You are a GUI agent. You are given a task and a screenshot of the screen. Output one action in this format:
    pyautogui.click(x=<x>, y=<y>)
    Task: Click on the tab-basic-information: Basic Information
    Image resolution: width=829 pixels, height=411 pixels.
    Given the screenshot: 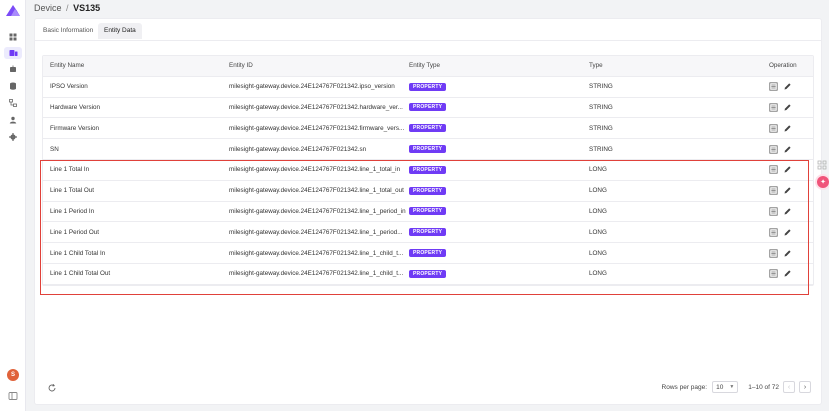 What is the action you would take?
    pyautogui.click(x=68, y=31)
    